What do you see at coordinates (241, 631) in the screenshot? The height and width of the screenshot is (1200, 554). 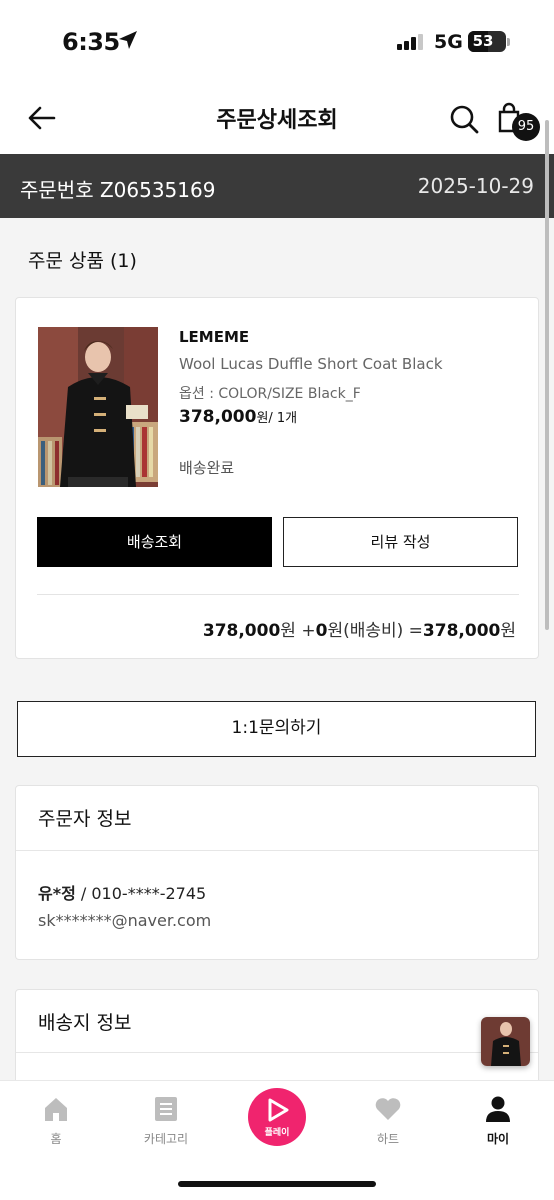 I see `items-amount: 378,000` at bounding box center [241, 631].